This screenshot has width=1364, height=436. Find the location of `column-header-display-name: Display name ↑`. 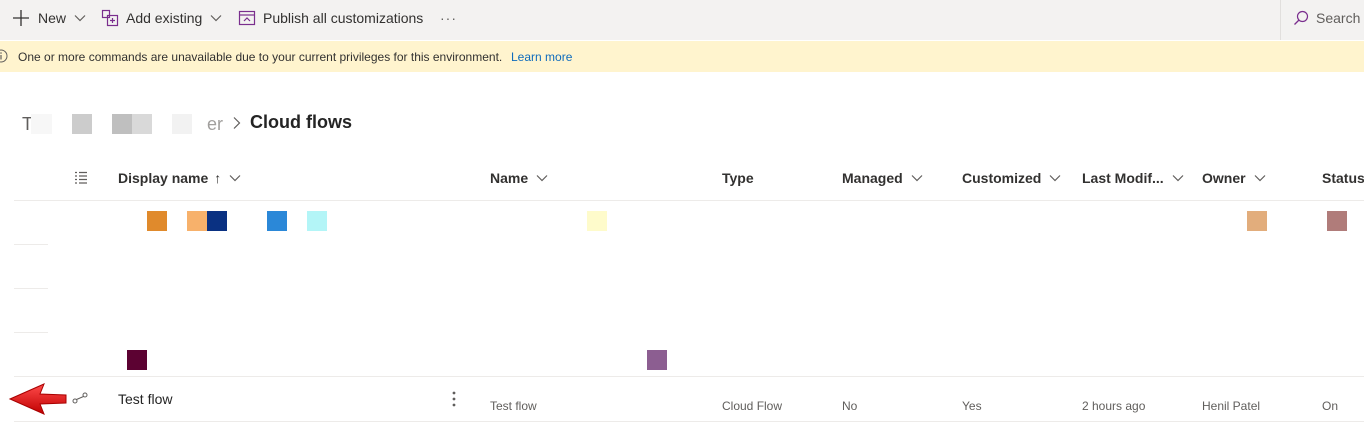

column-header-display-name: Display name ↑ is located at coordinates (179, 178).